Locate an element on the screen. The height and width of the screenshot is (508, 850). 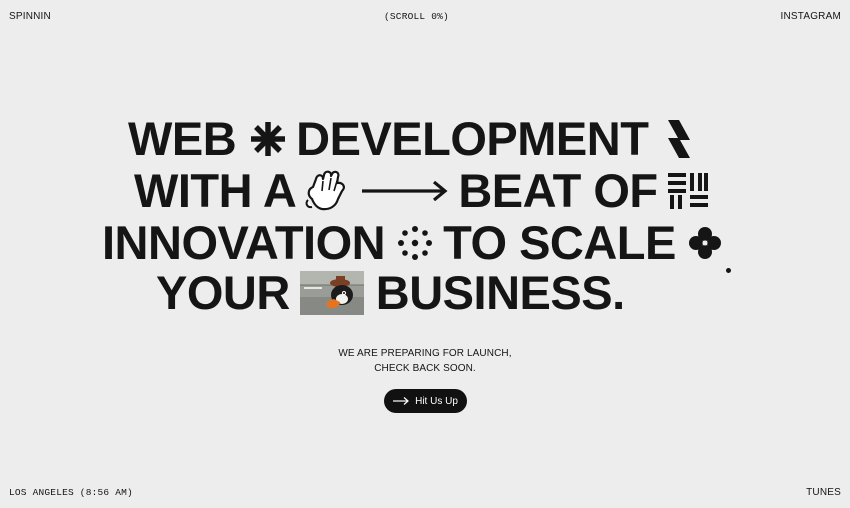
long-arrow-right-icon is located at coordinates (405, 191).